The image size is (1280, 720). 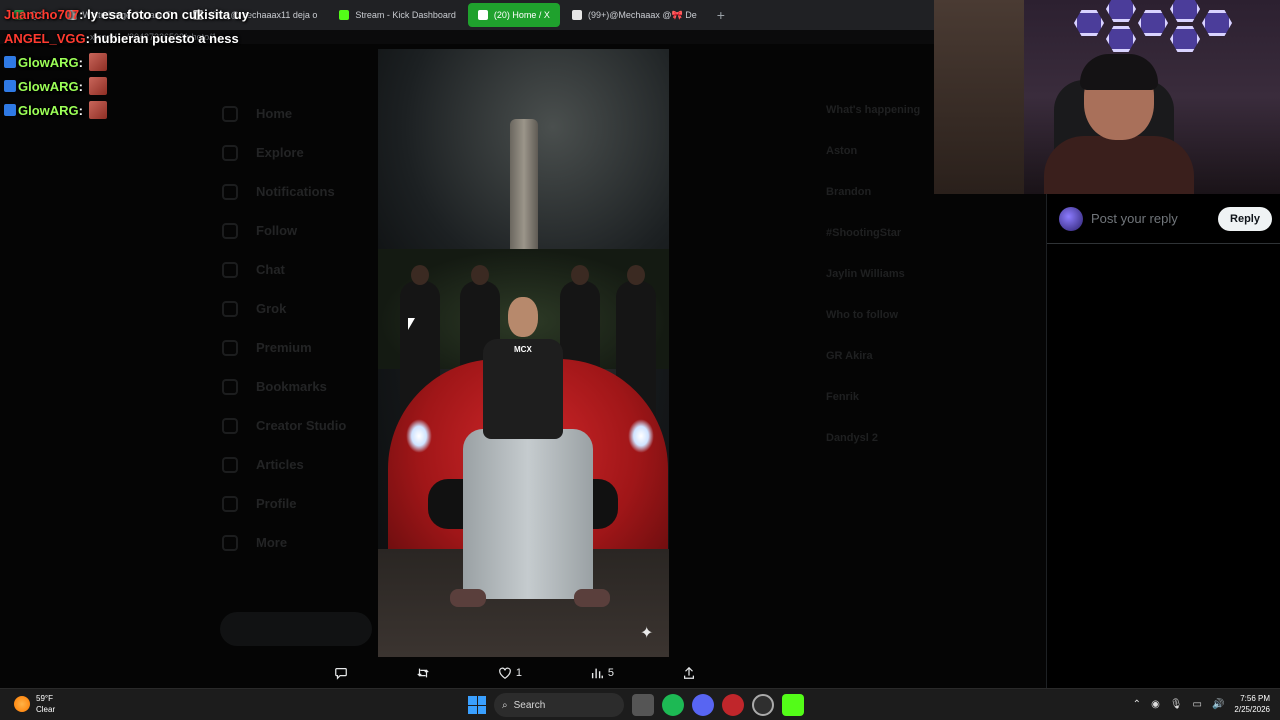 I want to click on reply-composer: Post your reply Reply, so click(x=1163, y=219).